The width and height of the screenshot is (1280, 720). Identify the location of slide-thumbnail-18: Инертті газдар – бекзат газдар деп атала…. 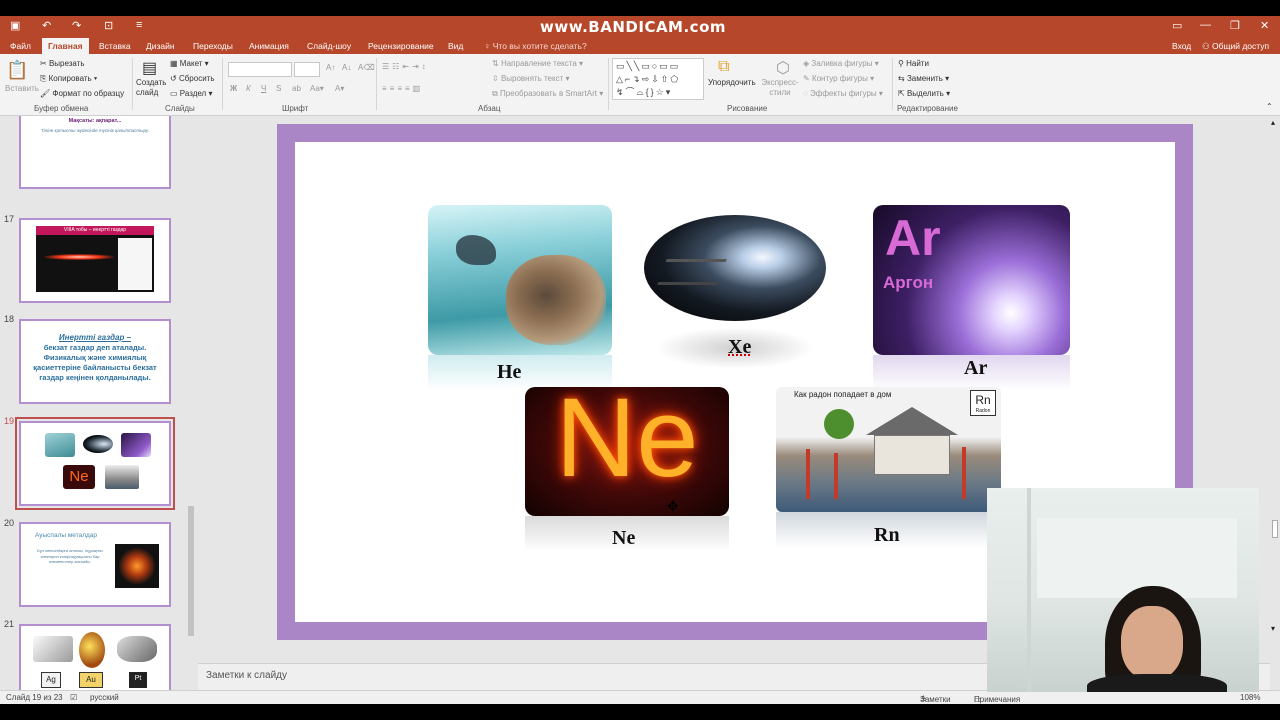
(95, 361).